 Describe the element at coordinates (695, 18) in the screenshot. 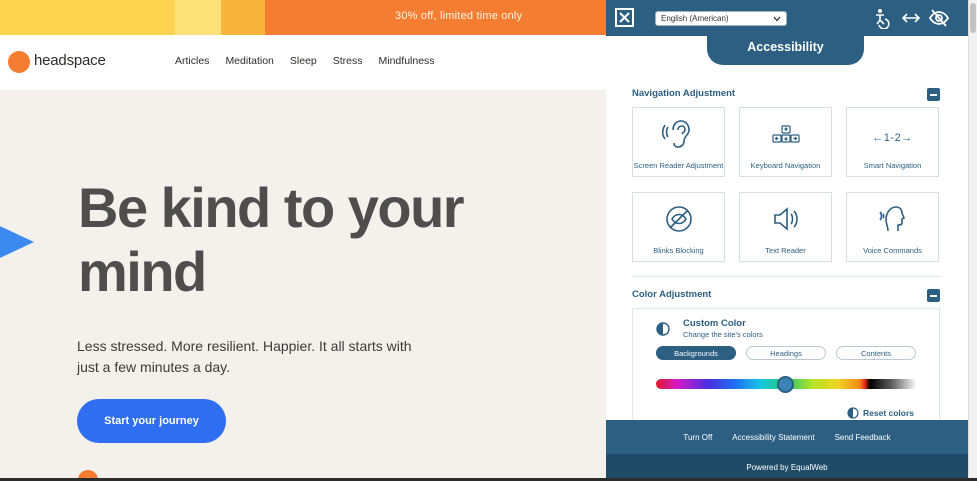

I see `language-select-value: English (American)` at that location.